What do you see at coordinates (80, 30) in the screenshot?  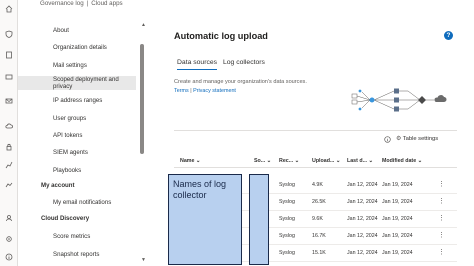 I see `nav-item-about: About` at bounding box center [80, 30].